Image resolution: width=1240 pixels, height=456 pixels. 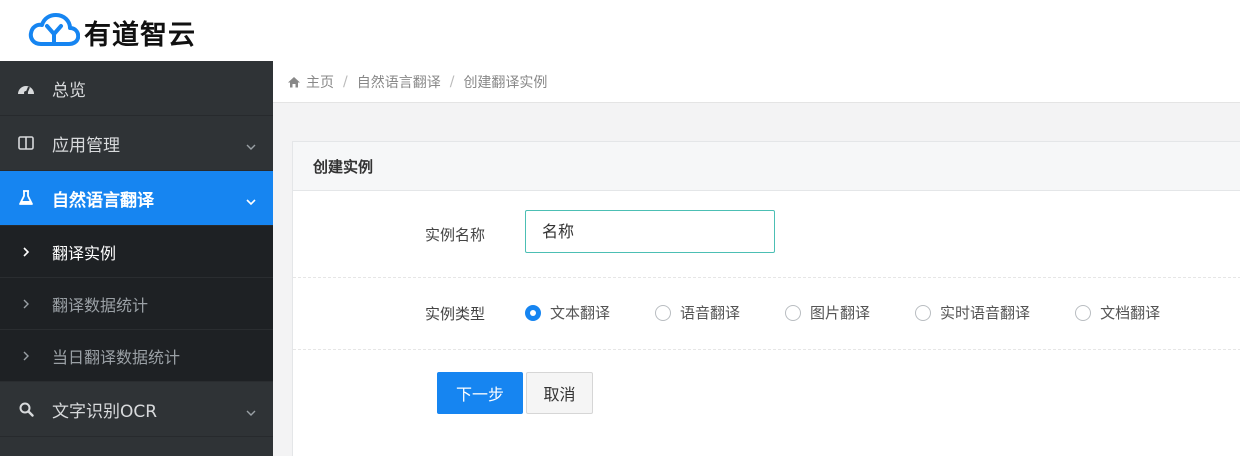 What do you see at coordinates (100, 305) in the screenshot?
I see `sidebar-subitem-label: 翻译数据统计` at bounding box center [100, 305].